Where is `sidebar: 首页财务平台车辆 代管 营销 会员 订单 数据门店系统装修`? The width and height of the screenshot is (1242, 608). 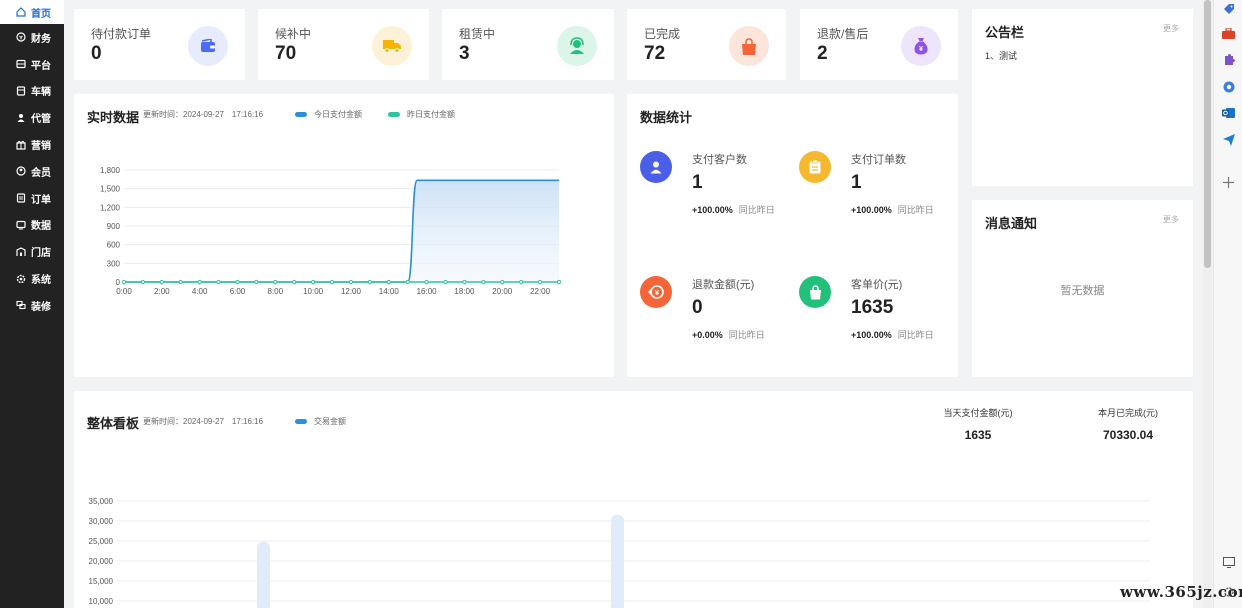 sidebar: 首页财务平台车辆 代管 营销 会员 订单 数据门店系统装修 is located at coordinates (32, 304).